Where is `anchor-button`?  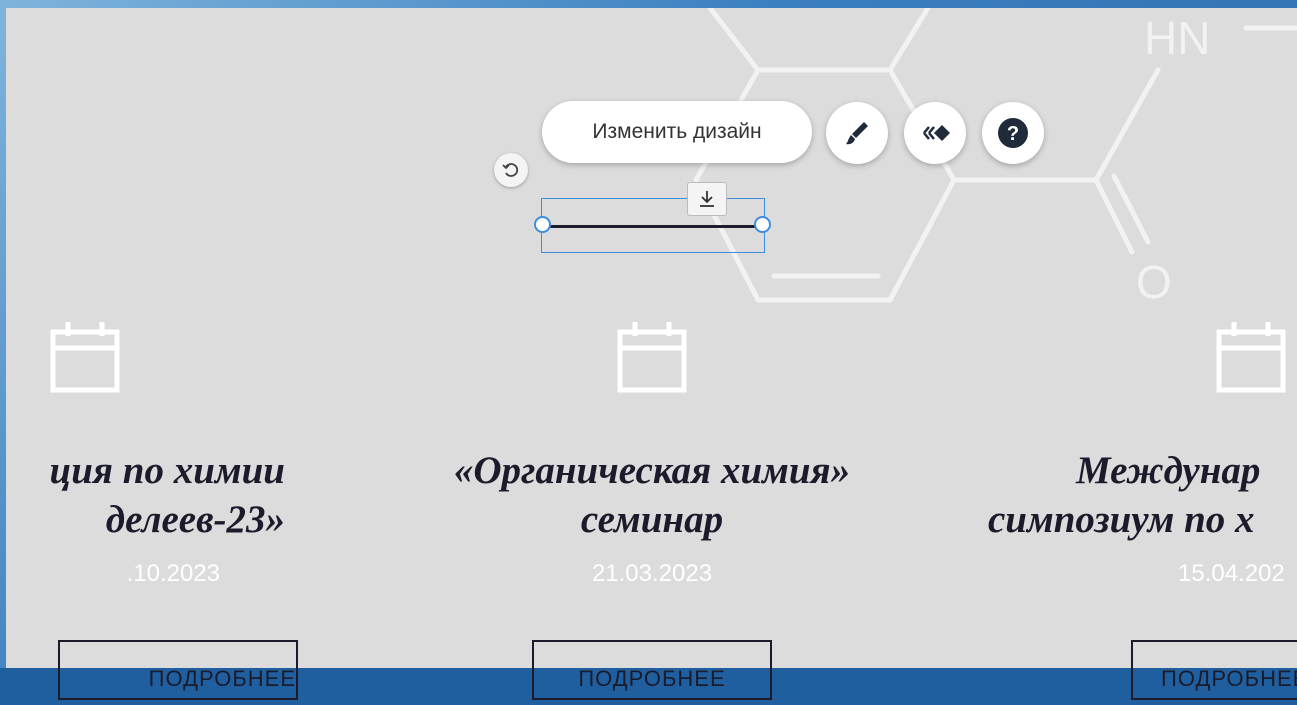 anchor-button is located at coordinates (707, 199).